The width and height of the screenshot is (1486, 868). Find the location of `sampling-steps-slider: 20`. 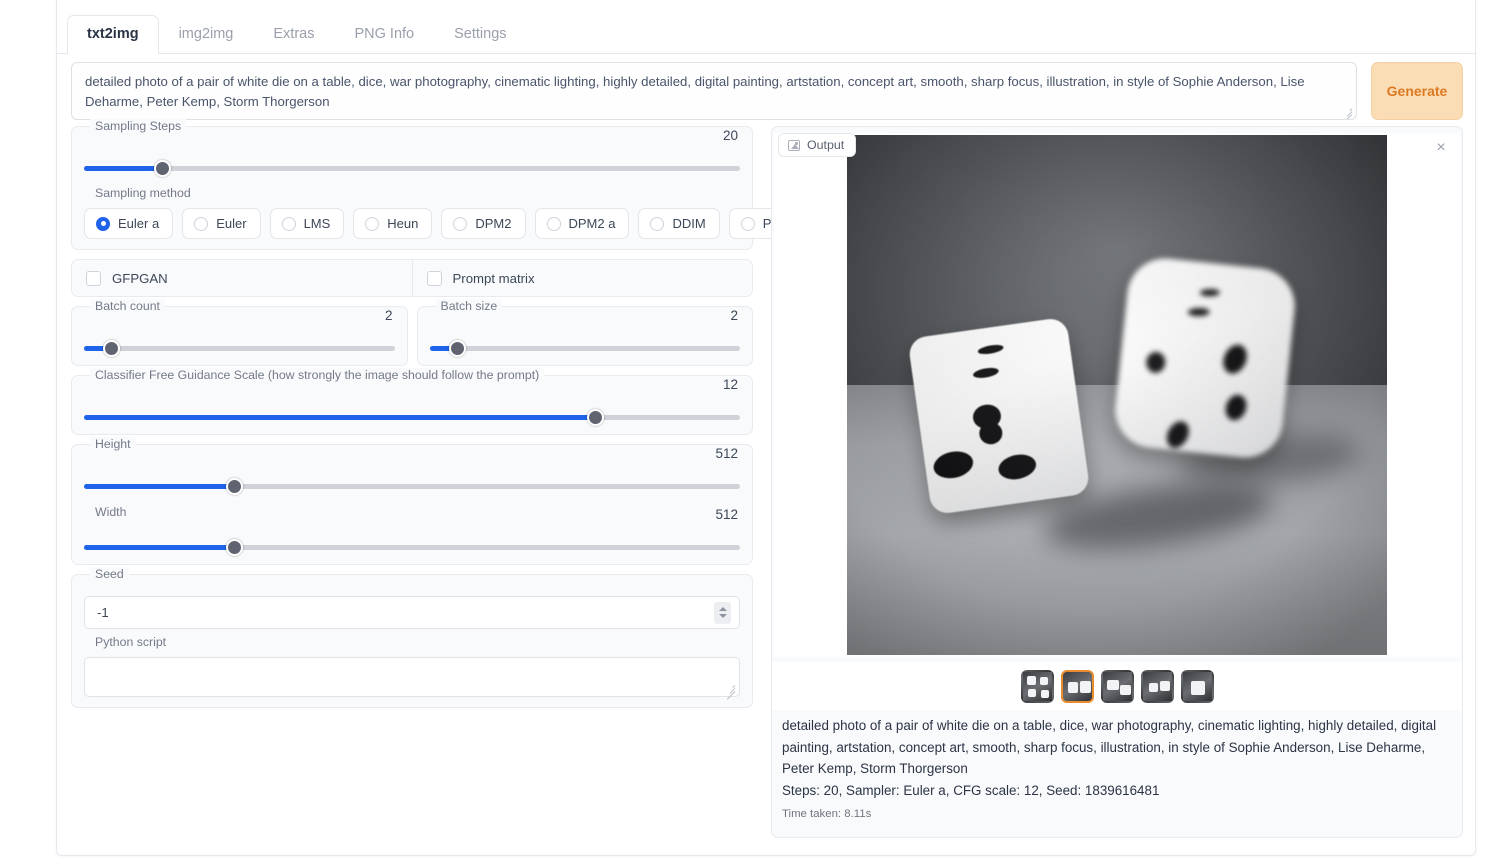

sampling-steps-slider: 20 is located at coordinates (412, 152).